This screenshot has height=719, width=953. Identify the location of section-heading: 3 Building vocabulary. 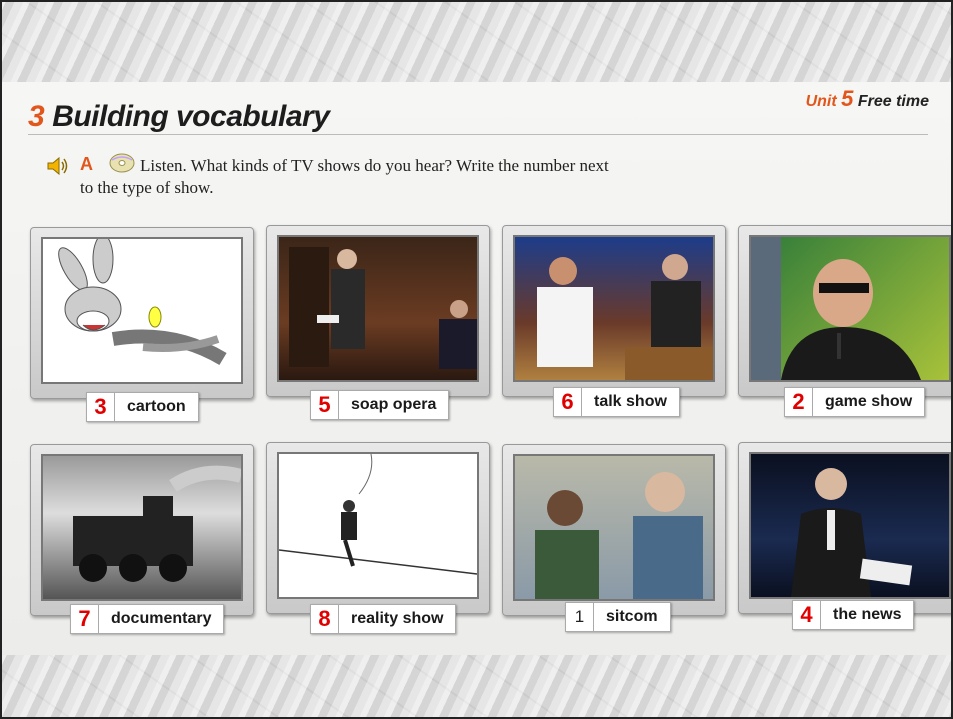
(179, 117).